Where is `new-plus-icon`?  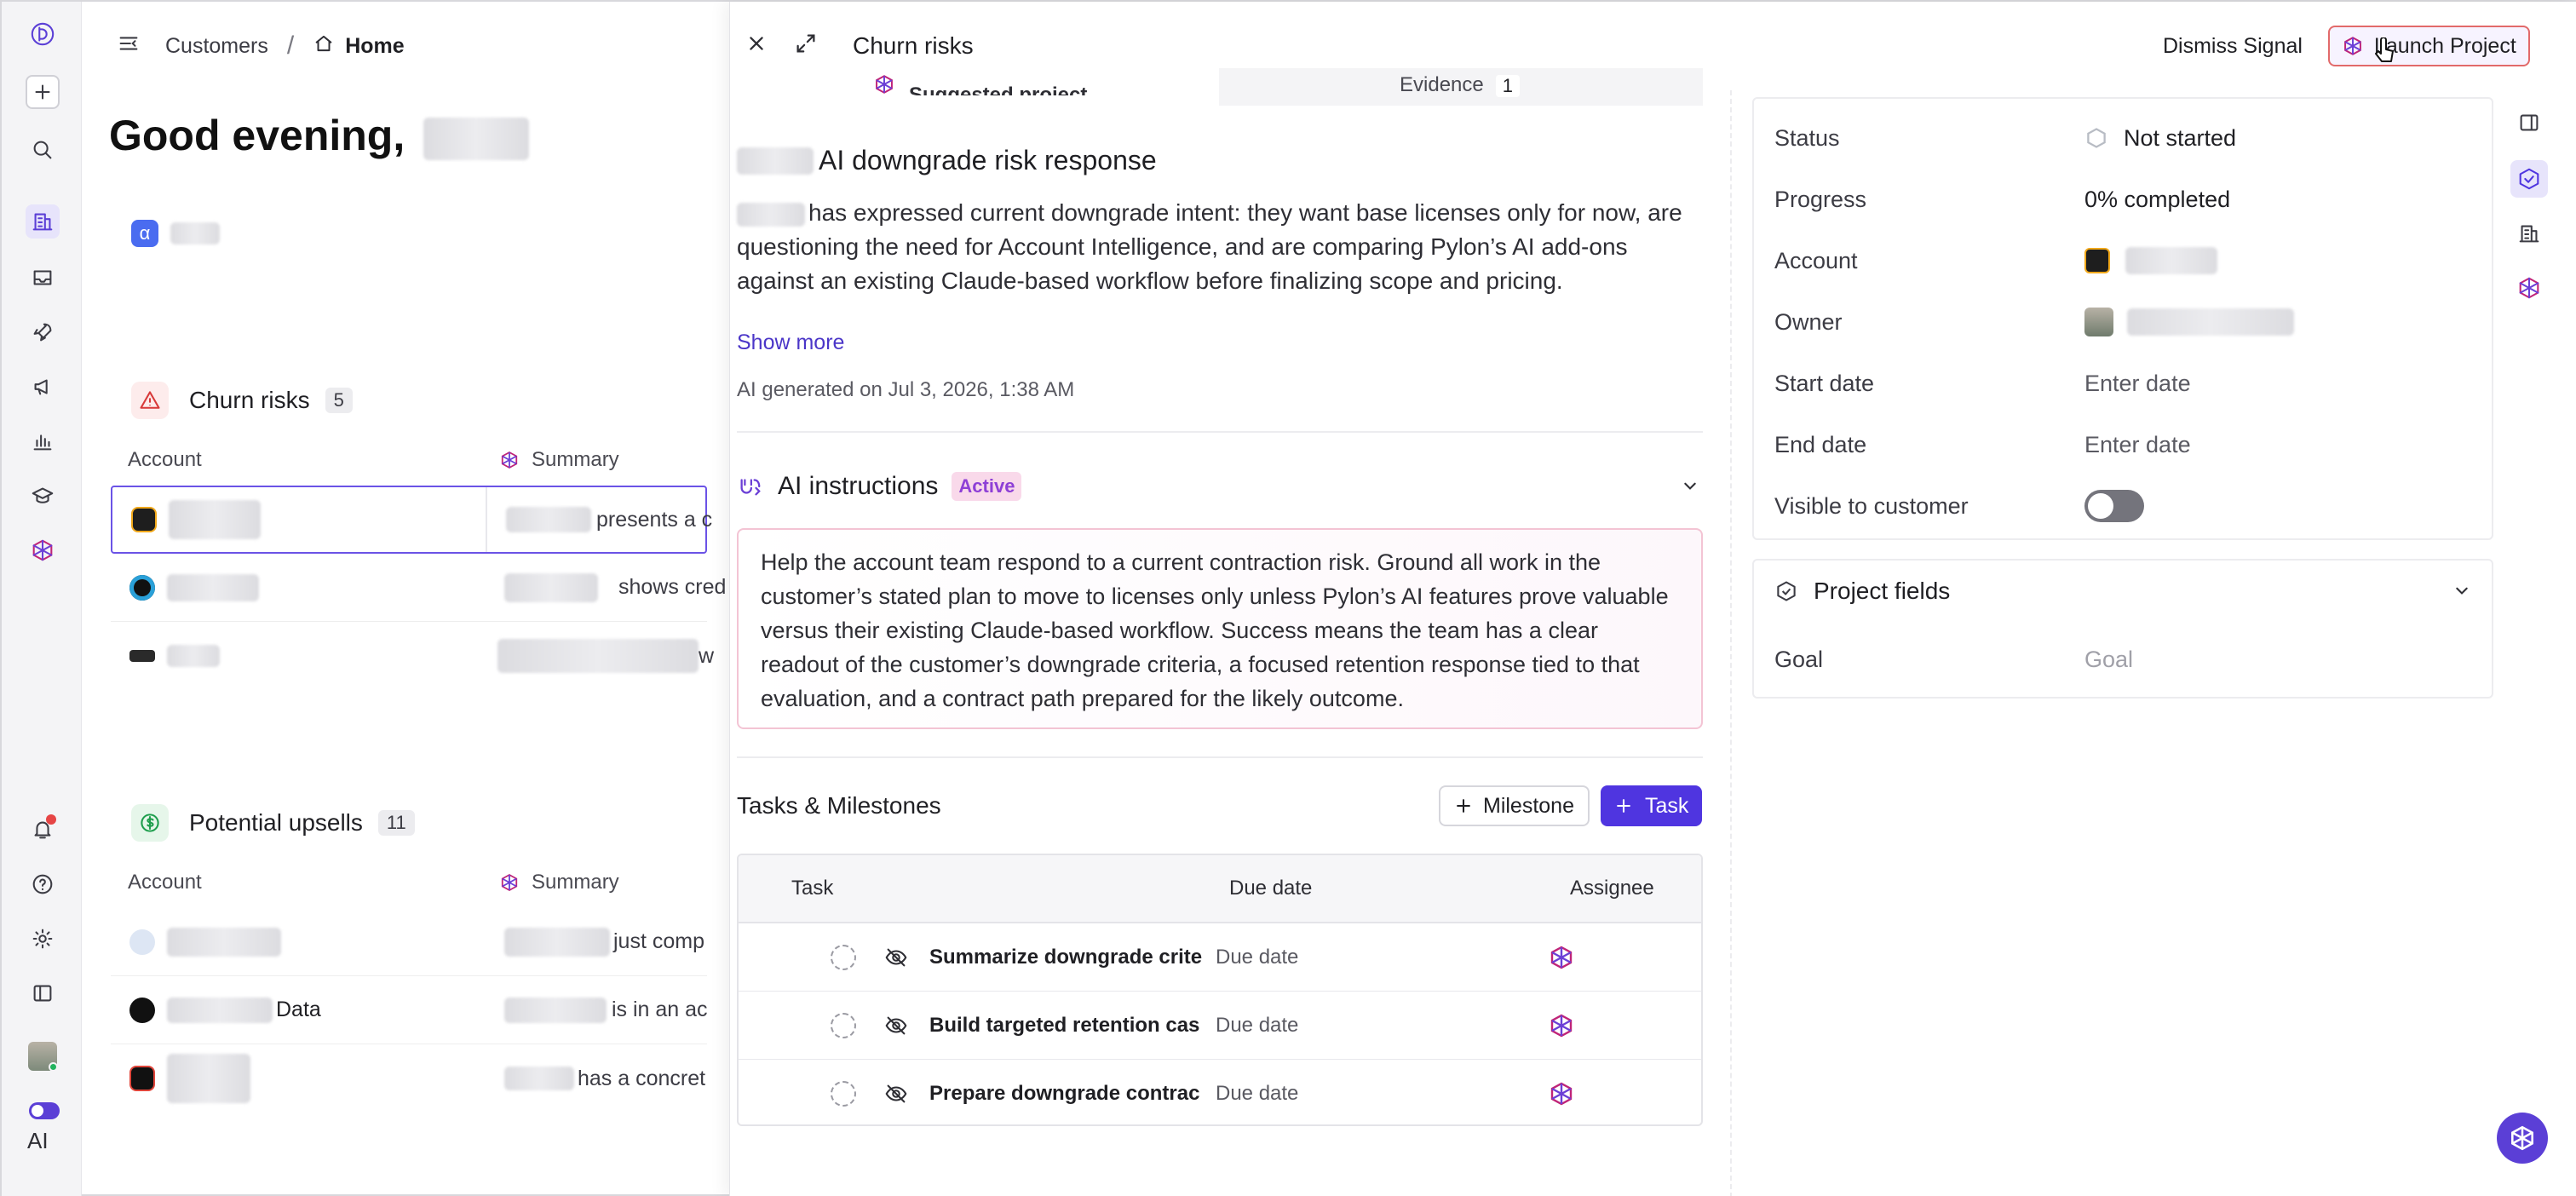 new-plus-icon is located at coordinates (43, 92).